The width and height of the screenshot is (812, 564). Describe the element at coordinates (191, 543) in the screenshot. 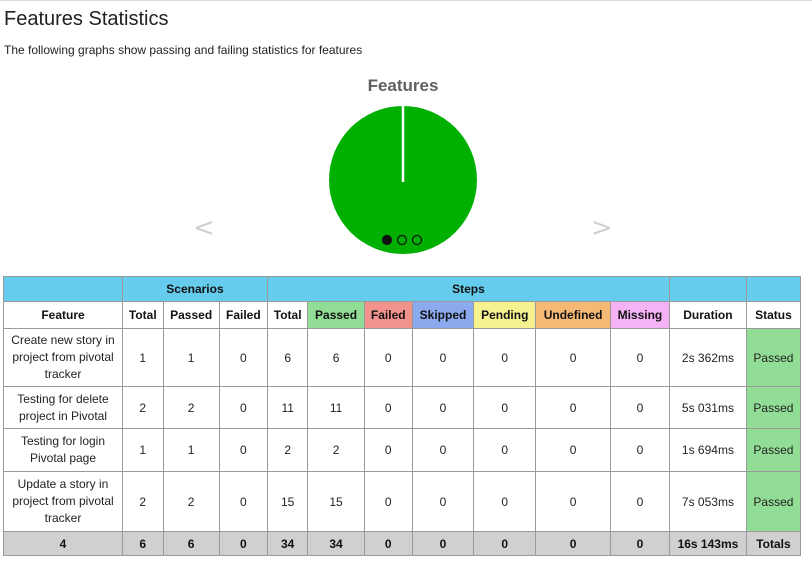

I see `total-scenarios-passed-cell: 6` at that location.